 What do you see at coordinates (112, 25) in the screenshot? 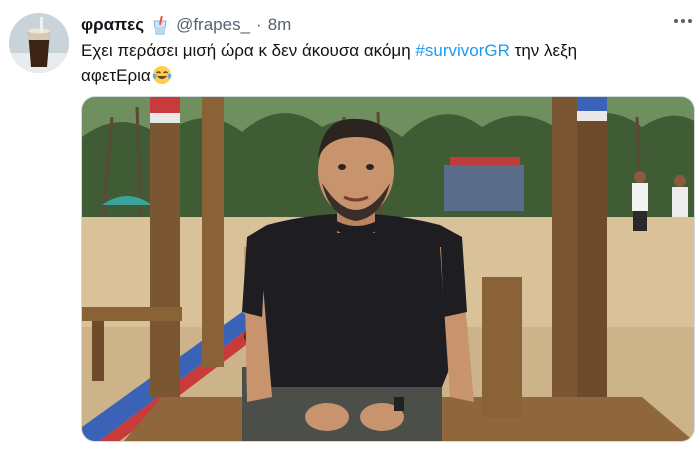
I see `display-name: φραπες` at bounding box center [112, 25].